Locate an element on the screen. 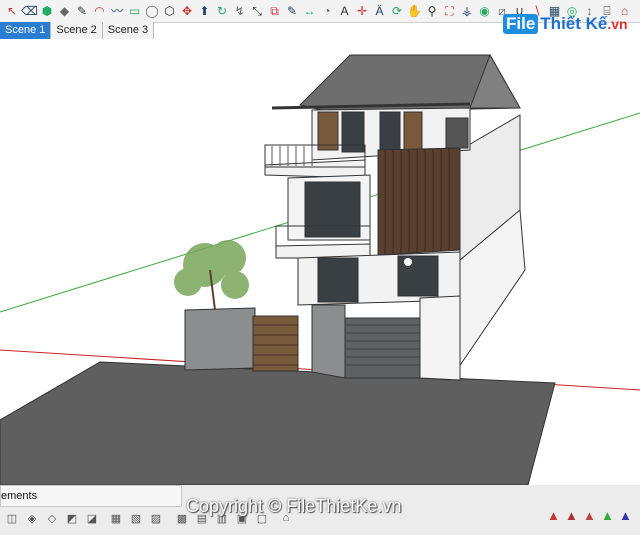  ground-window is located at coordinates (338, 280).